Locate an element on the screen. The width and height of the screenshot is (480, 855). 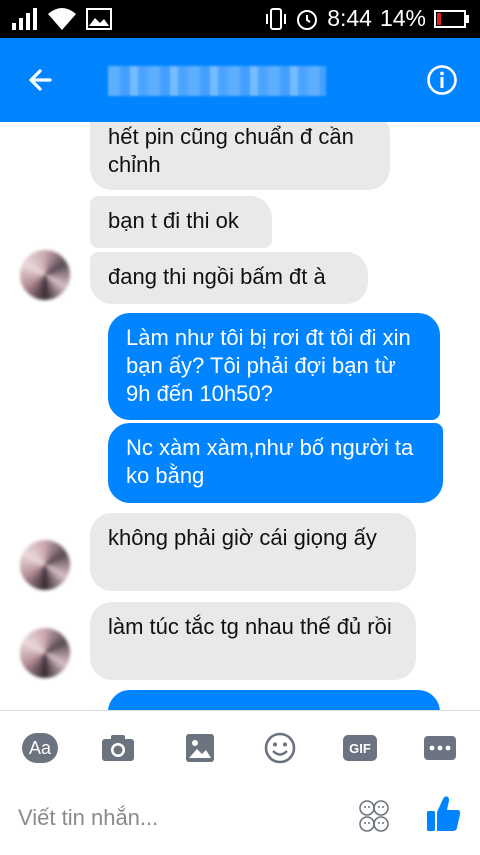
gif-button: GIF is located at coordinates (360, 748).